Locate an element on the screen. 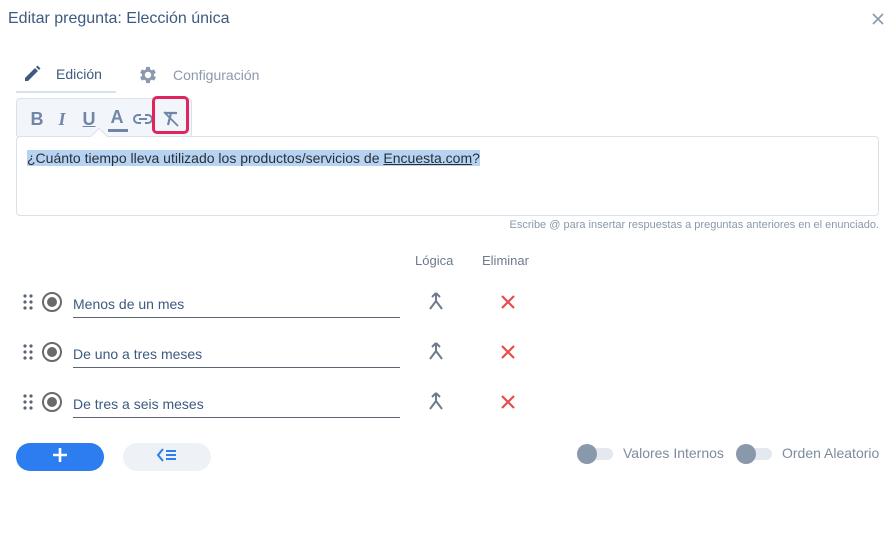  bold-button: B is located at coordinates (37, 119).